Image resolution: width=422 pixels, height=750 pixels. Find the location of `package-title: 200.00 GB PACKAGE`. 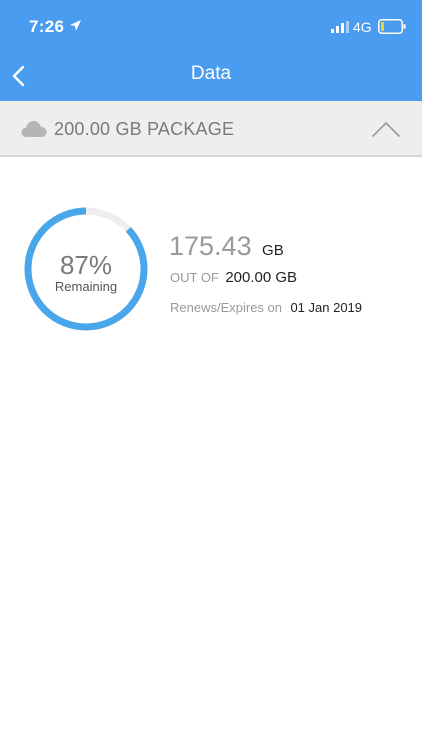

package-title: 200.00 GB PACKAGE is located at coordinates (144, 129).